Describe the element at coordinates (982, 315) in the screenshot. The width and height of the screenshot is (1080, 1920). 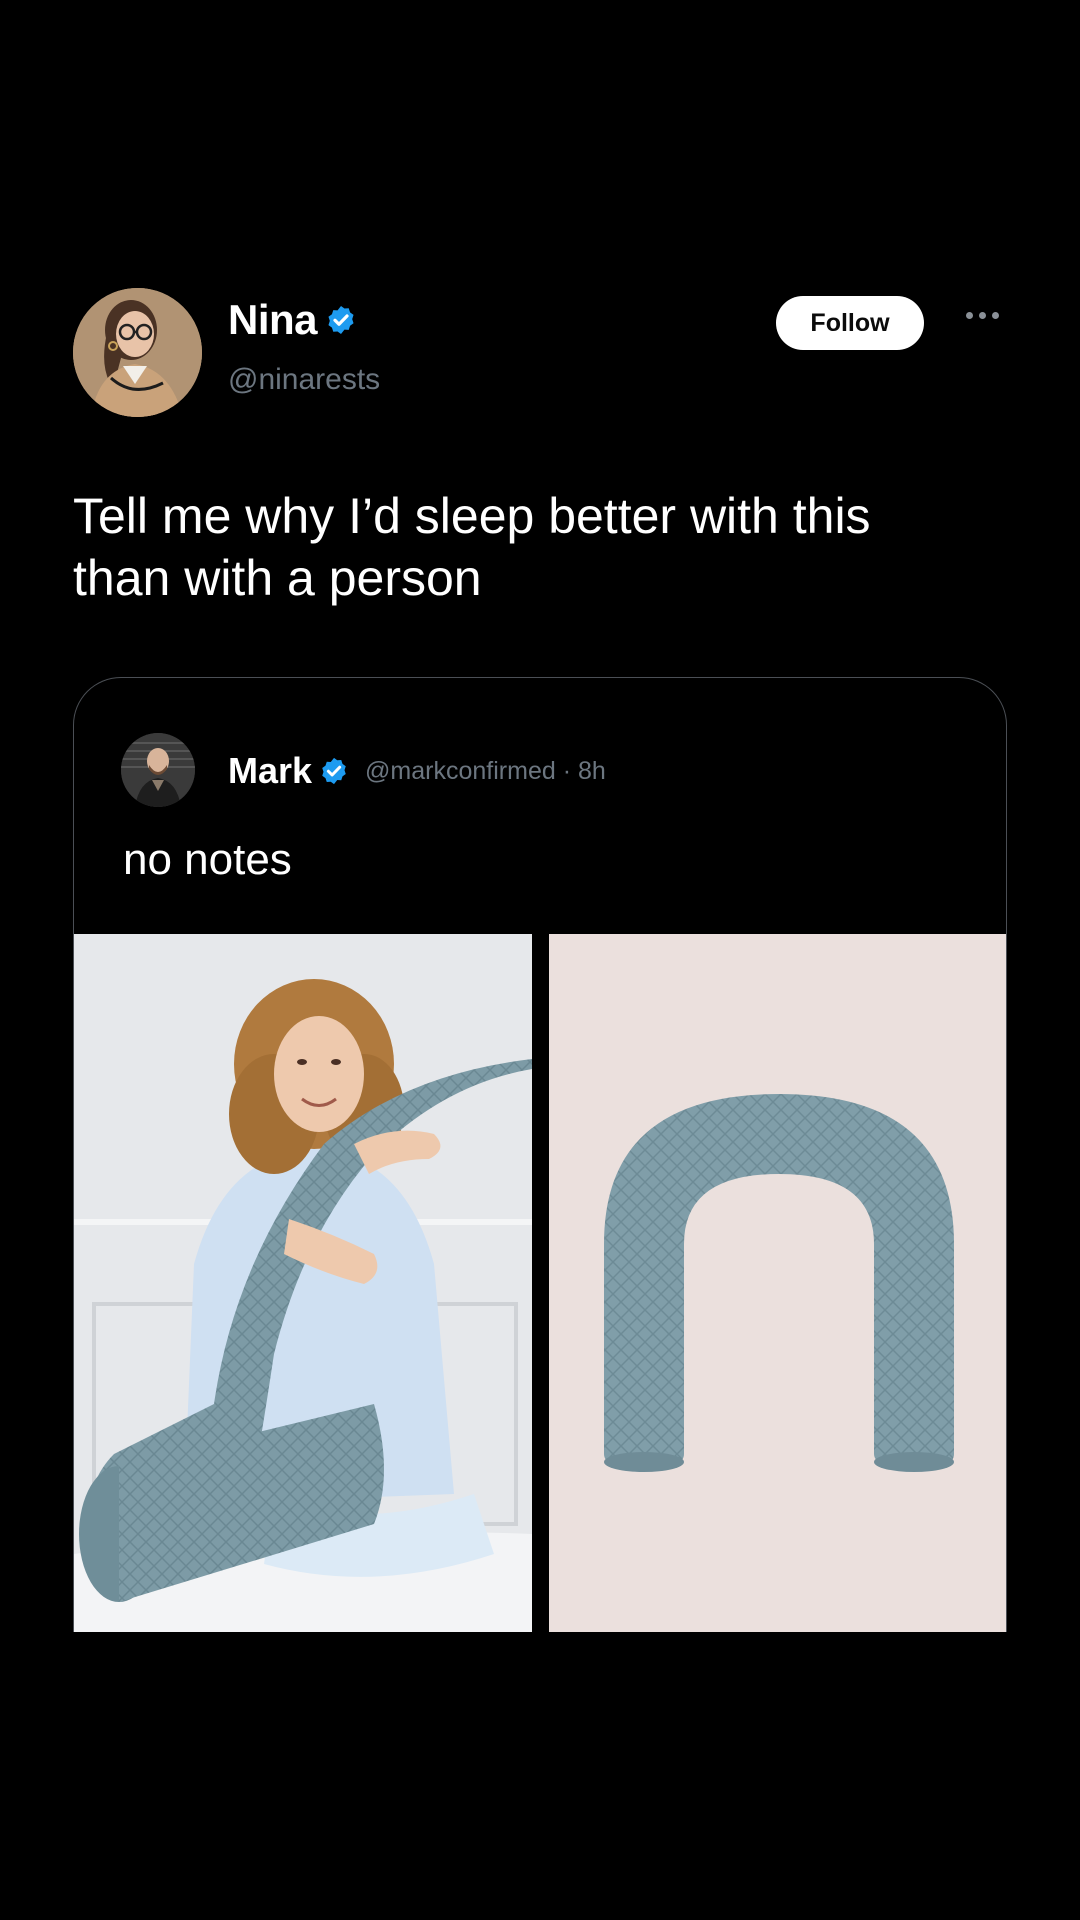
I see `more-dots-icon` at that location.